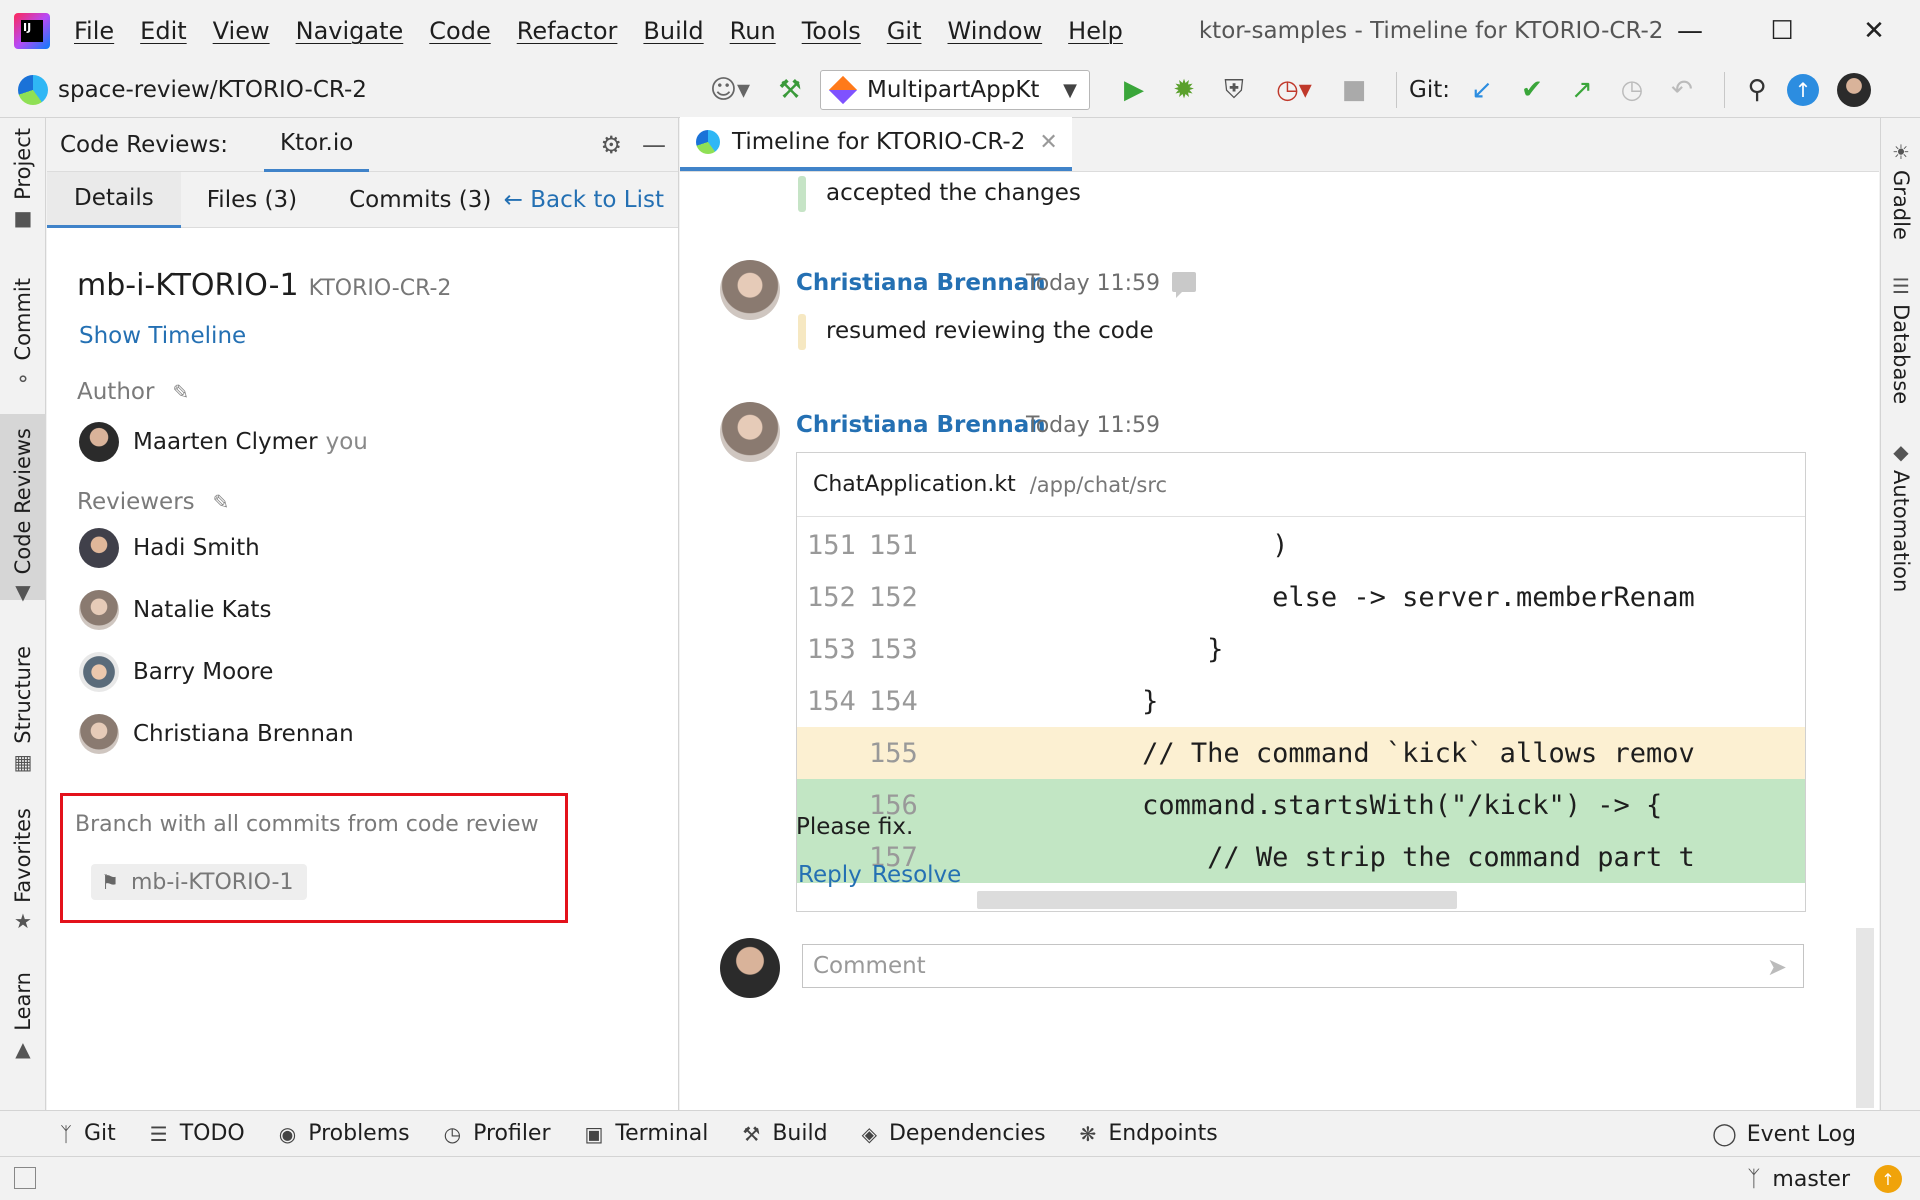  I want to click on learn-icon: ▲, so click(23, 1048).